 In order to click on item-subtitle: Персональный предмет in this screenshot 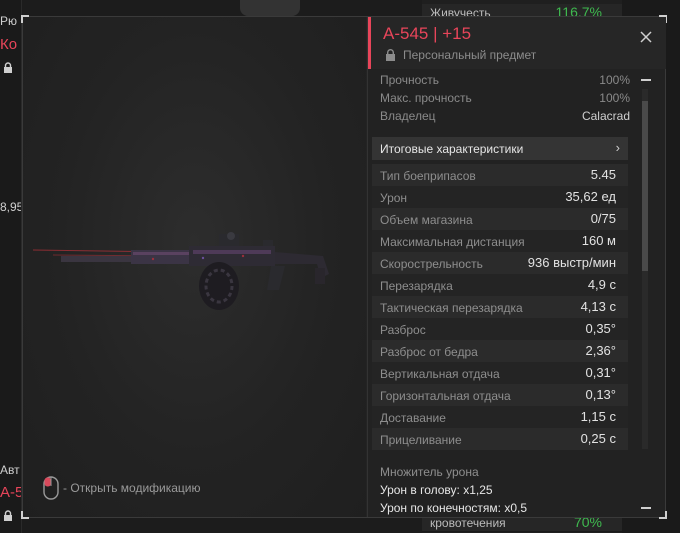, I will do `click(460, 55)`.